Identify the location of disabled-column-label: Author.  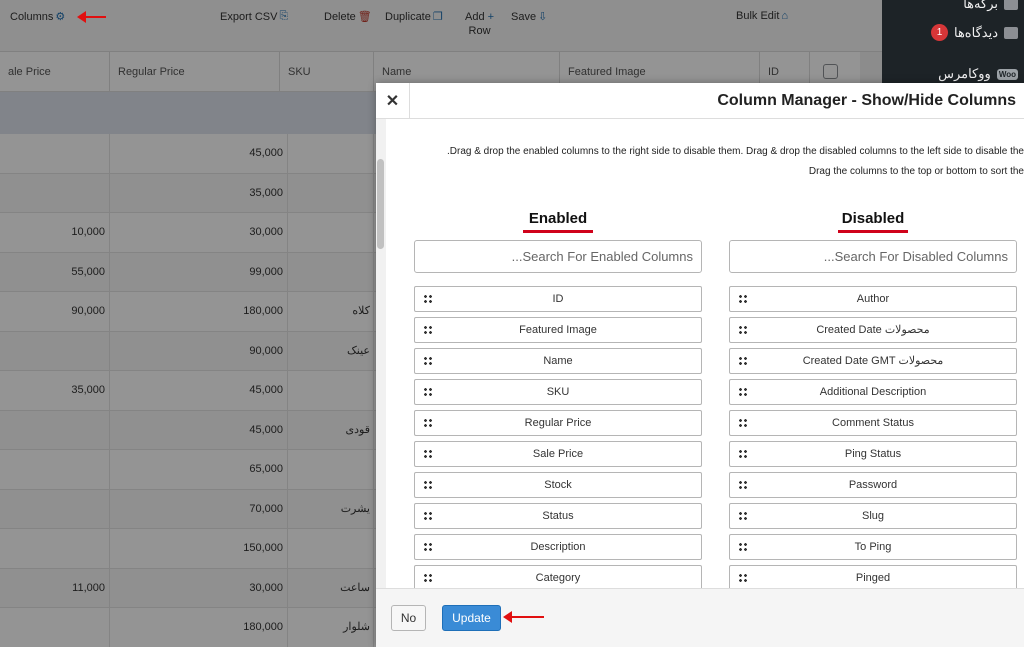
(873, 299).